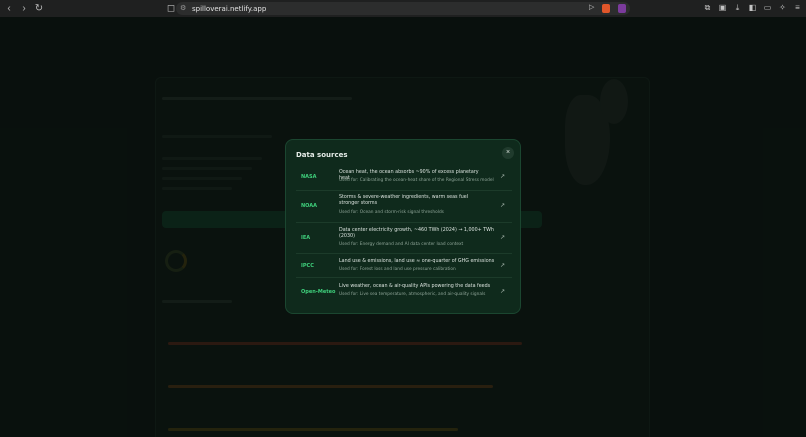 This screenshot has height=437, width=806. I want to click on tabs-icon: ▭, so click(767, 8).